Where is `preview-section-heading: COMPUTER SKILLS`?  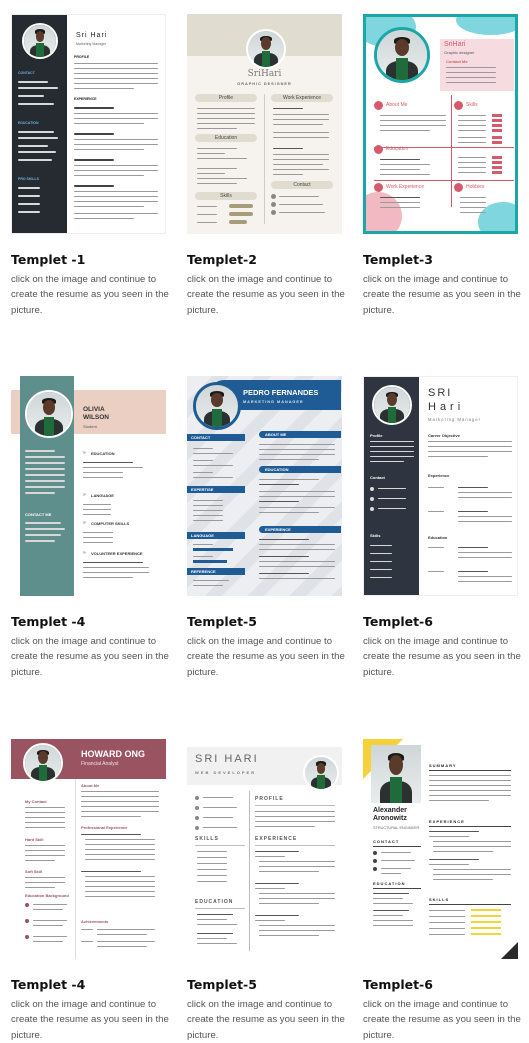
preview-section-heading: COMPUTER SKILLS is located at coordinates (110, 523).